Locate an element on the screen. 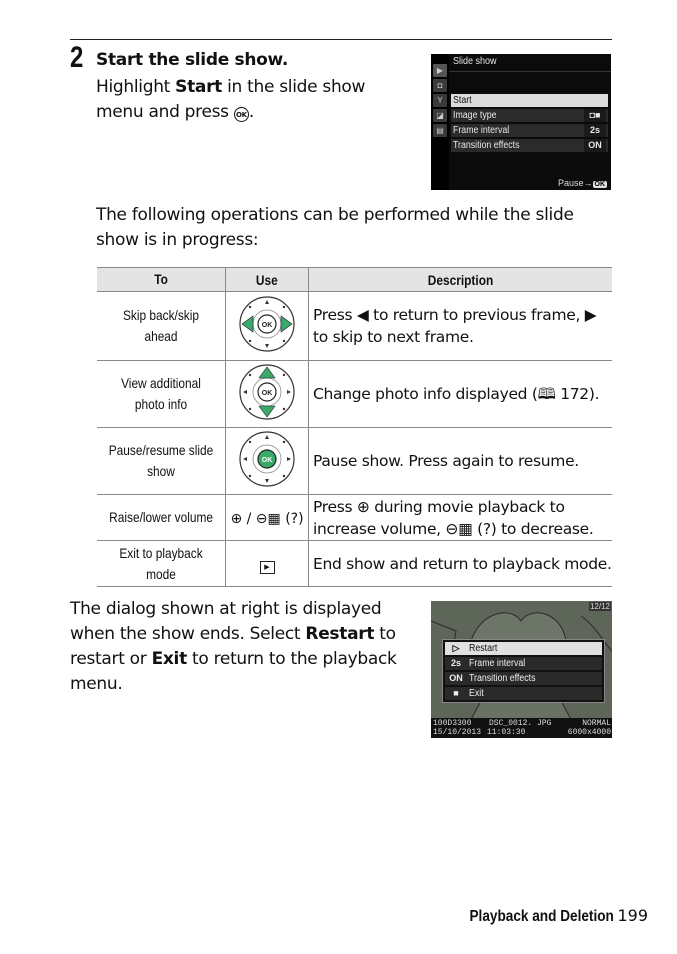 This screenshot has height=954, width=677. header-use: Use is located at coordinates (267, 279).